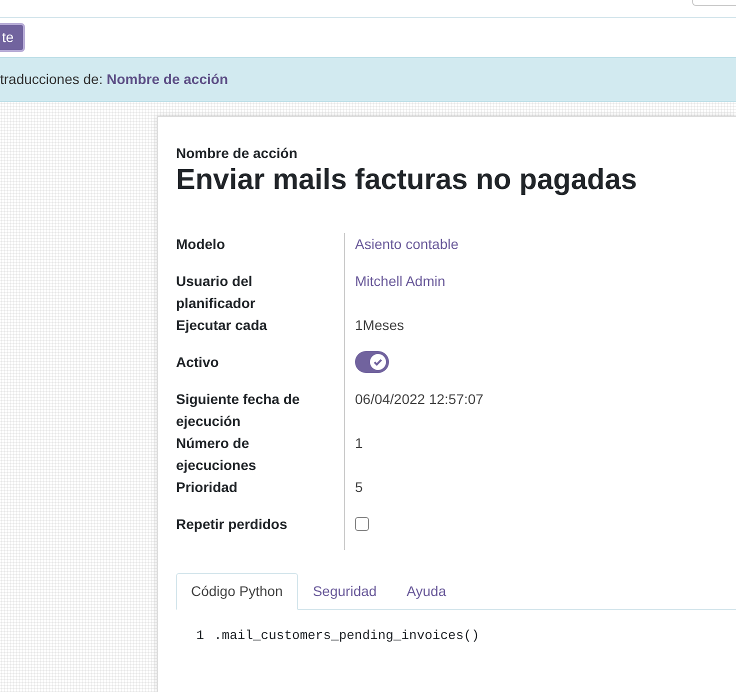 This screenshot has width=736, height=692. I want to click on record-title: Enviar mails facturas no pagadas, so click(407, 180).